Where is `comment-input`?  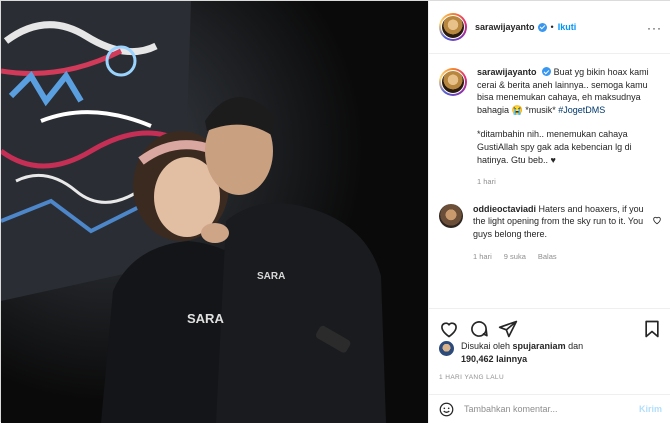
comment-input is located at coordinates (551, 409).